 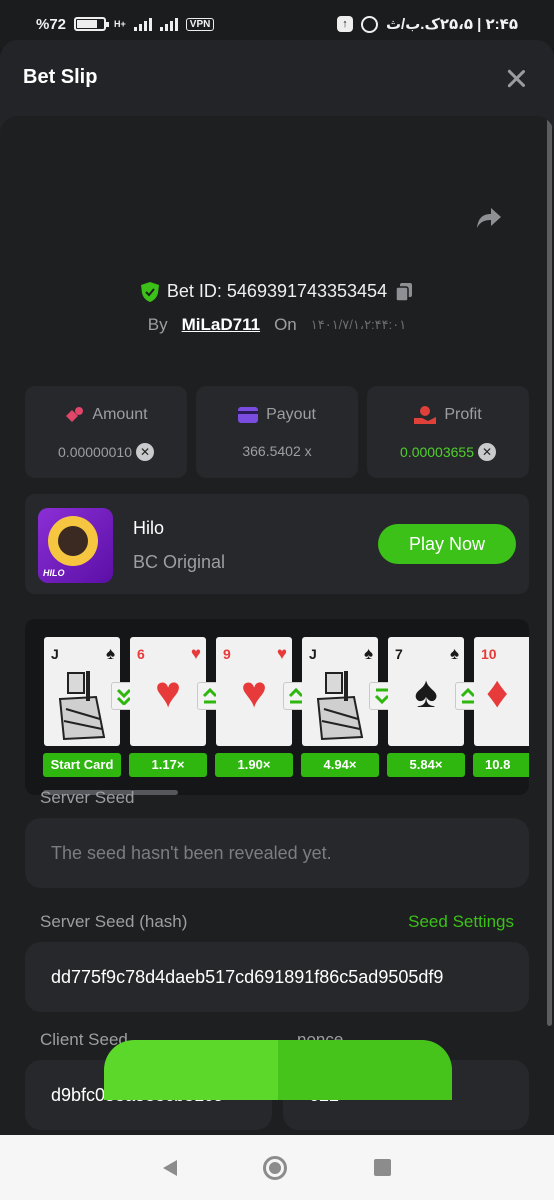 What do you see at coordinates (51, 24) in the screenshot?
I see `battery-percent: %72` at bounding box center [51, 24].